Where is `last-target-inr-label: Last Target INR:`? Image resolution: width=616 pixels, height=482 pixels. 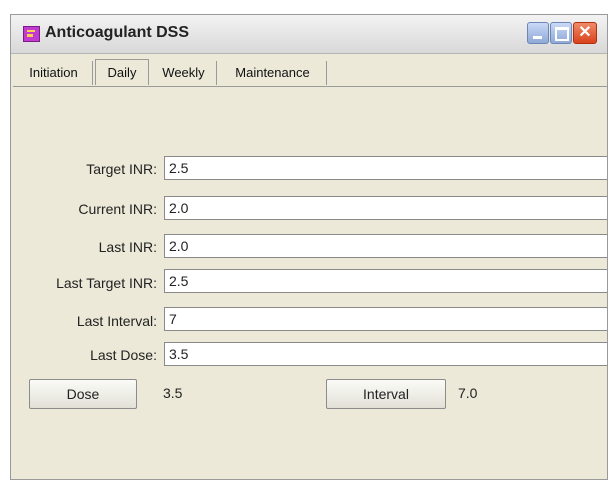
last-target-inr-label: Last Target INR: is located at coordinates (106, 283).